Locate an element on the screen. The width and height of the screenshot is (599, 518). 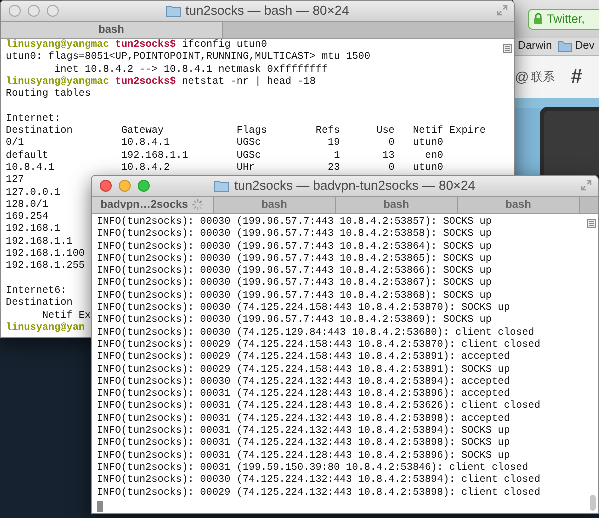
terminal-line: 192.168.1.100 is located at coordinates (45, 255).